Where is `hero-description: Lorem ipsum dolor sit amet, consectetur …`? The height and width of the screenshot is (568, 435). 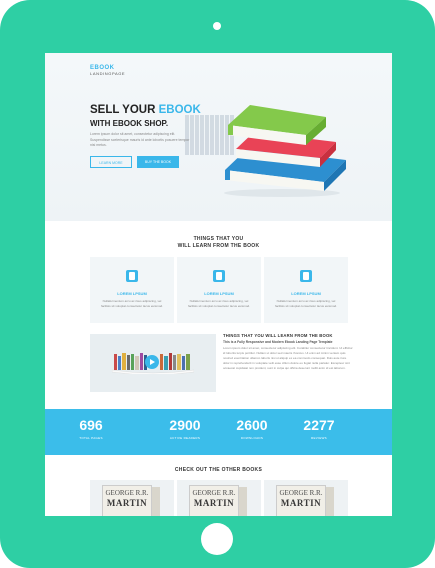
hero-description: Lorem ipsum dolor sit amet, consectetur … is located at coordinates (140, 139).